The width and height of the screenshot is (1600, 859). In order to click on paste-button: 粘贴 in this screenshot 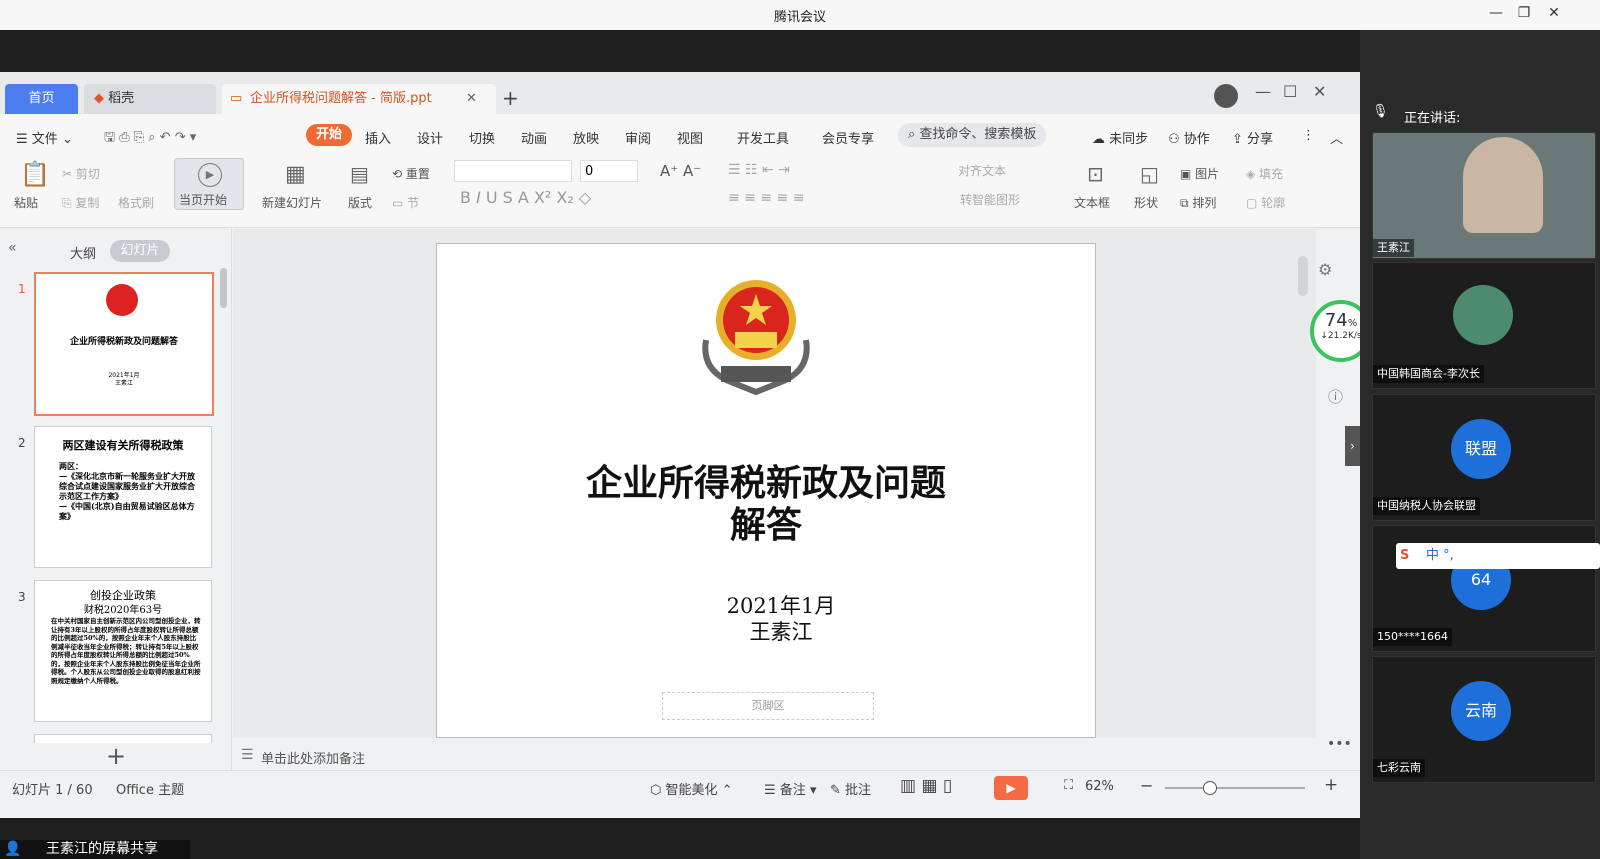, I will do `click(26, 202)`.